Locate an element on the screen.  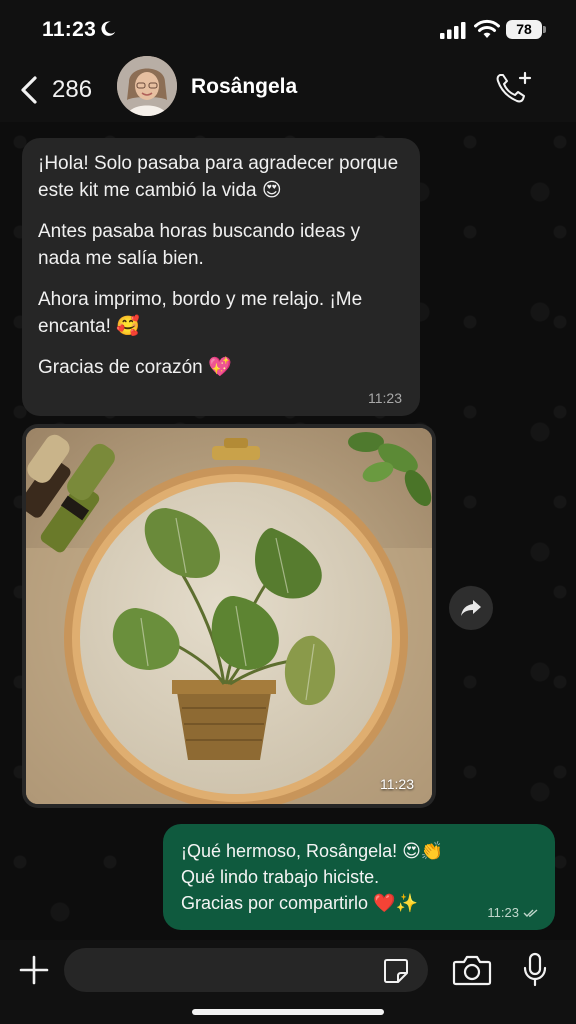
chat-header: 286 Rosângela is located at coordinates (288, 89).